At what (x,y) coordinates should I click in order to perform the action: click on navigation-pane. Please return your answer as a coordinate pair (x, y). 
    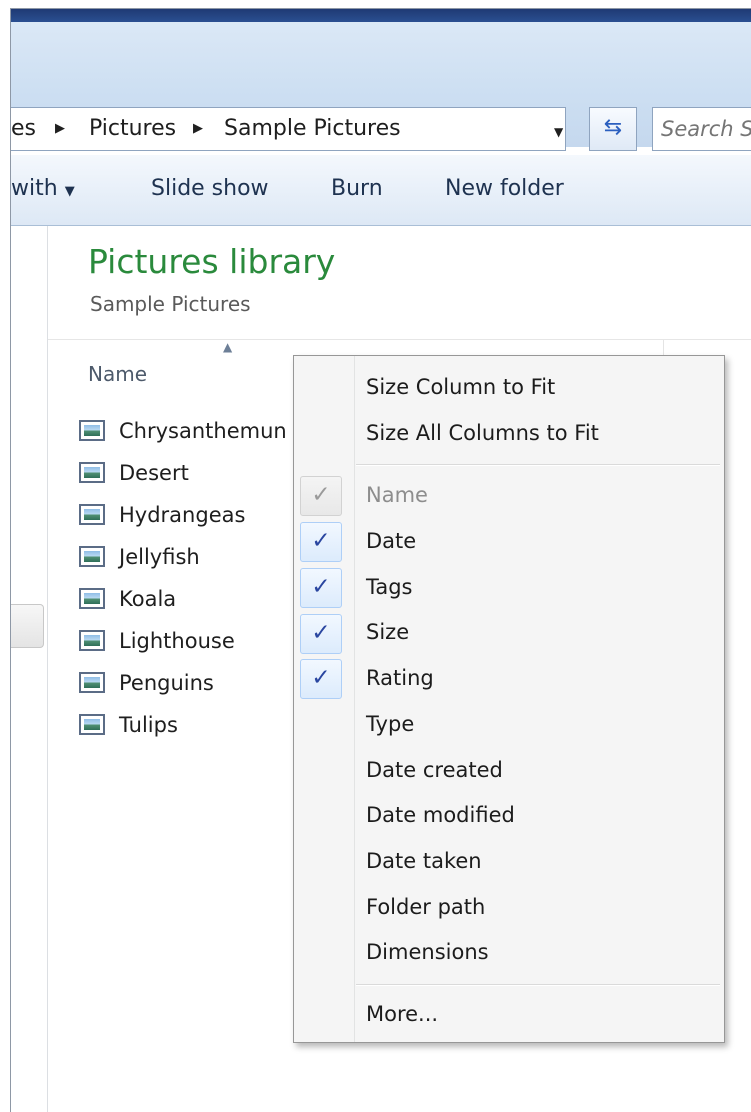
    Looking at the image, I should click on (29, 669).